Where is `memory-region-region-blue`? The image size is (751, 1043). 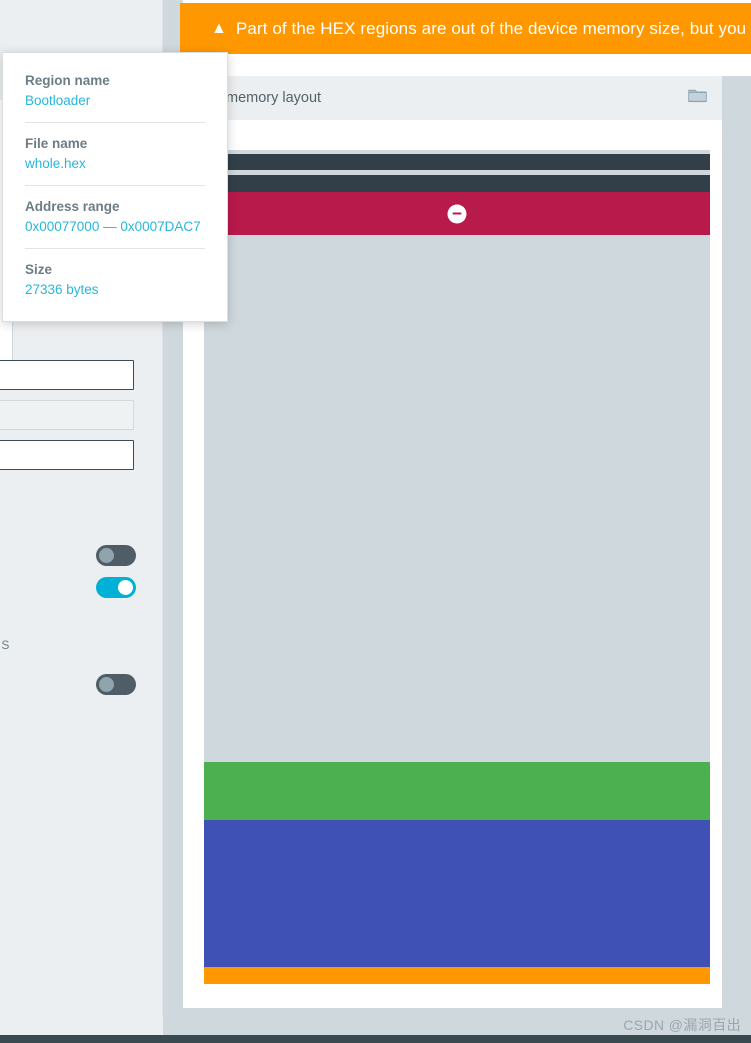 memory-region-region-blue is located at coordinates (457, 893).